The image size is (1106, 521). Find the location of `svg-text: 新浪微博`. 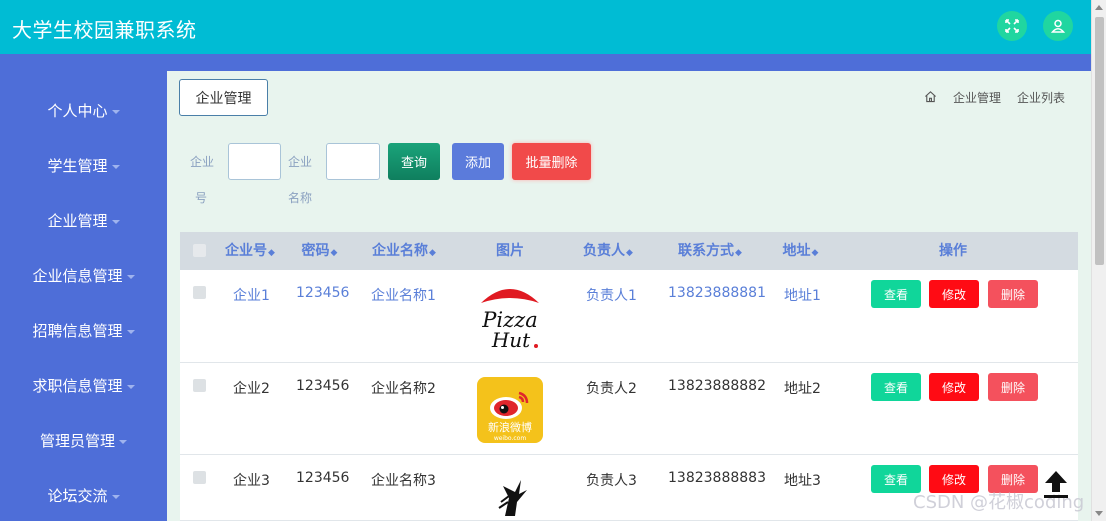

svg-text: 新浪微博 is located at coordinates (510, 427).